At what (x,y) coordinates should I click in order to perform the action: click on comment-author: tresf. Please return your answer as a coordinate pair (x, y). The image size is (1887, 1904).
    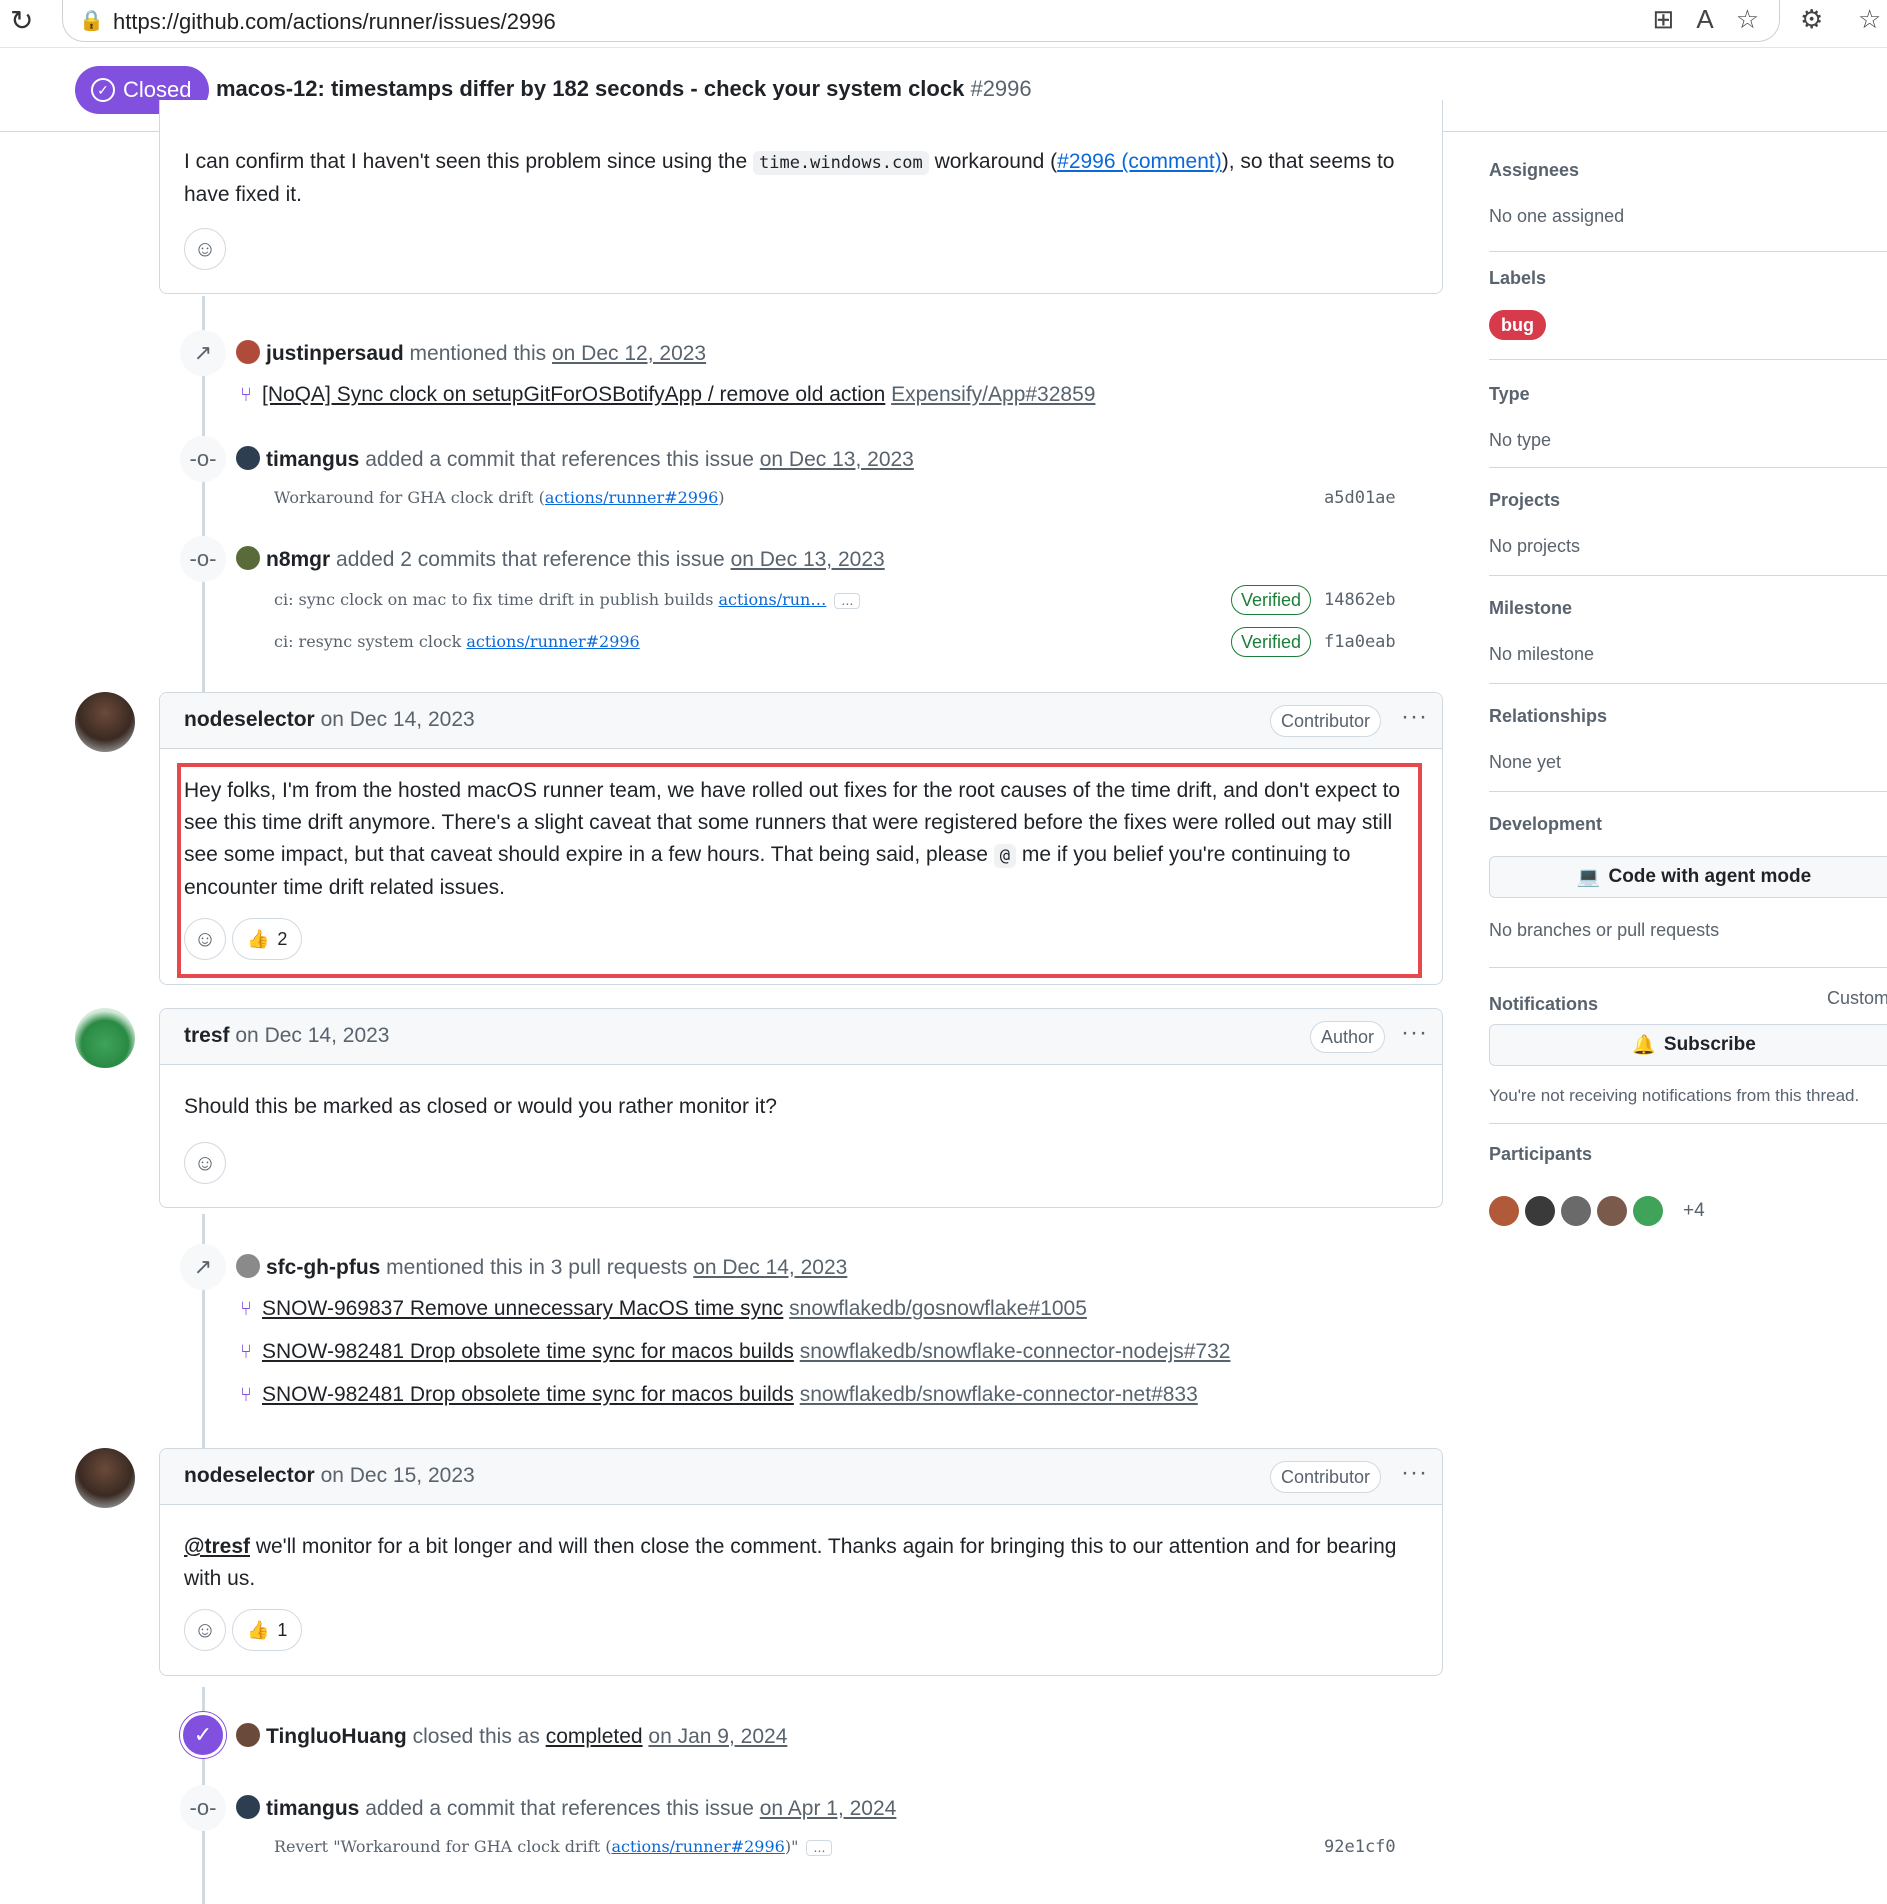
    Looking at the image, I should click on (207, 1035).